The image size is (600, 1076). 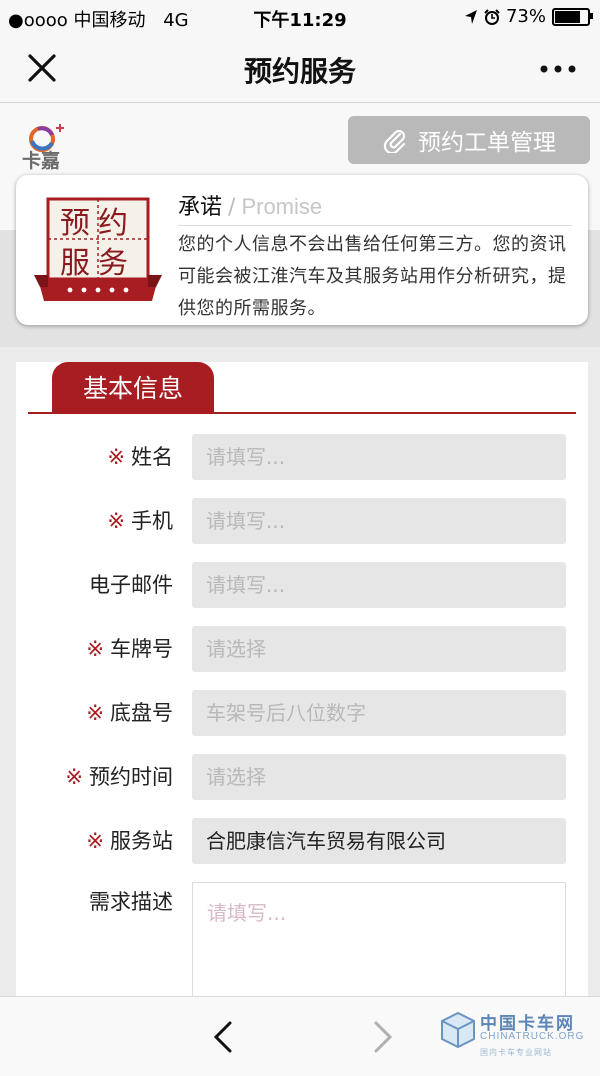 I want to click on form-row: ※ 车牌号 请选择, so click(x=302, y=649).